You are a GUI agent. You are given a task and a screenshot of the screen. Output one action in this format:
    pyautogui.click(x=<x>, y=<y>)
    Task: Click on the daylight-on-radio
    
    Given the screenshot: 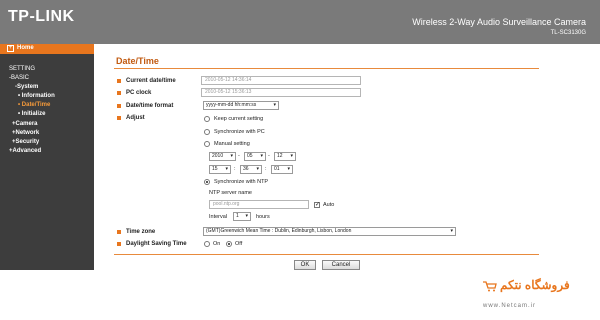 What is the action you would take?
    pyautogui.click(x=207, y=244)
    